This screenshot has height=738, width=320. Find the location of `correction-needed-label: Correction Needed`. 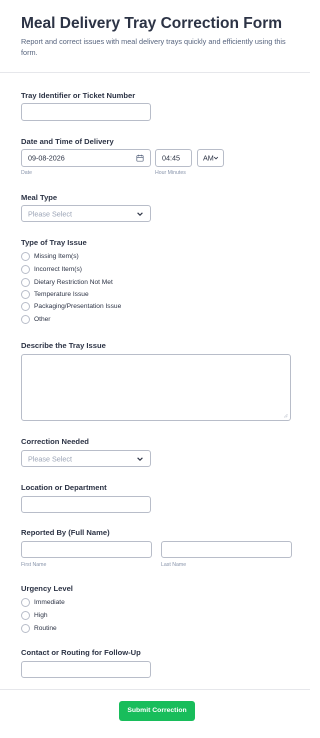

correction-needed-label: Correction Needed is located at coordinates (55, 441).